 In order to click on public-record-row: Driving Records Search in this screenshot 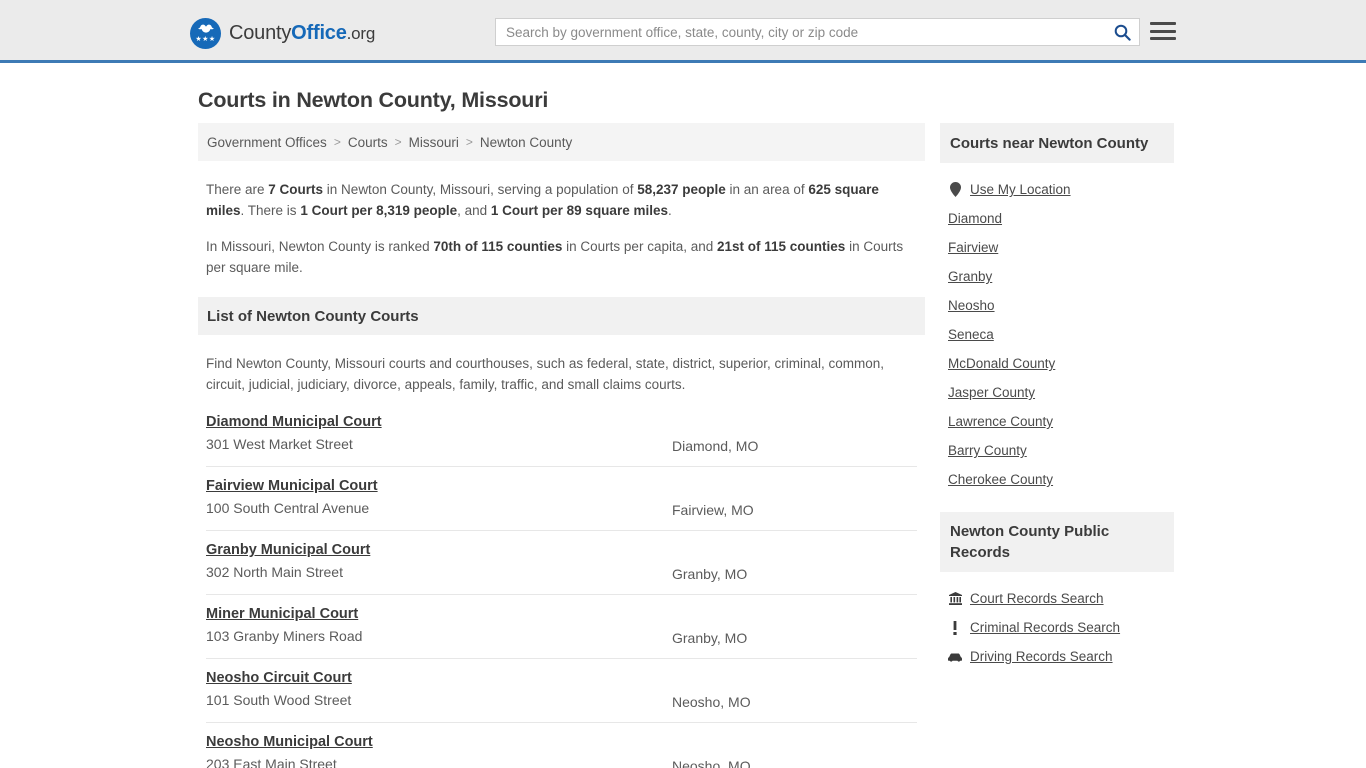, I will do `click(1057, 656)`.